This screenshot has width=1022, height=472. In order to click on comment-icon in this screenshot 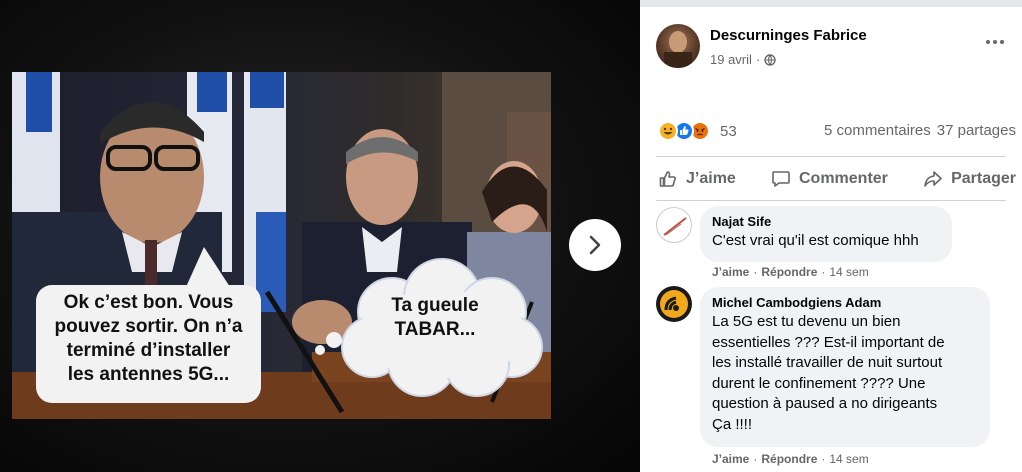, I will do `click(781, 179)`.